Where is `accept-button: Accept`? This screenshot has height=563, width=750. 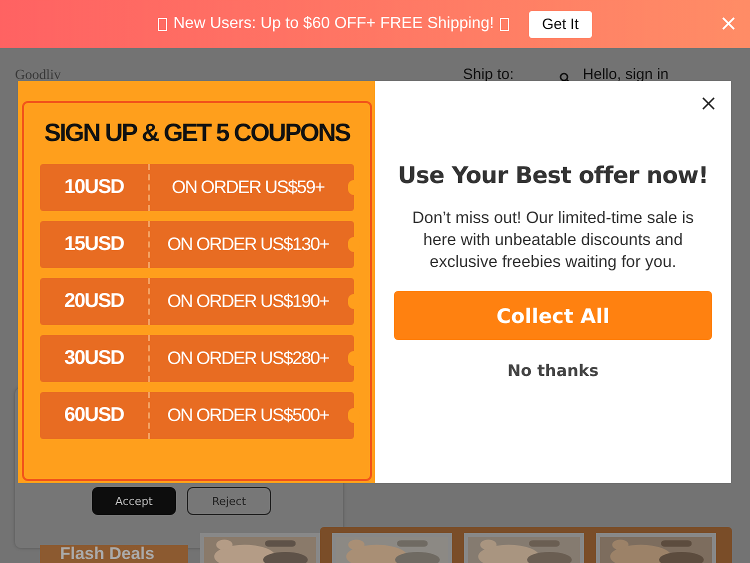
accept-button: Accept is located at coordinates (134, 501).